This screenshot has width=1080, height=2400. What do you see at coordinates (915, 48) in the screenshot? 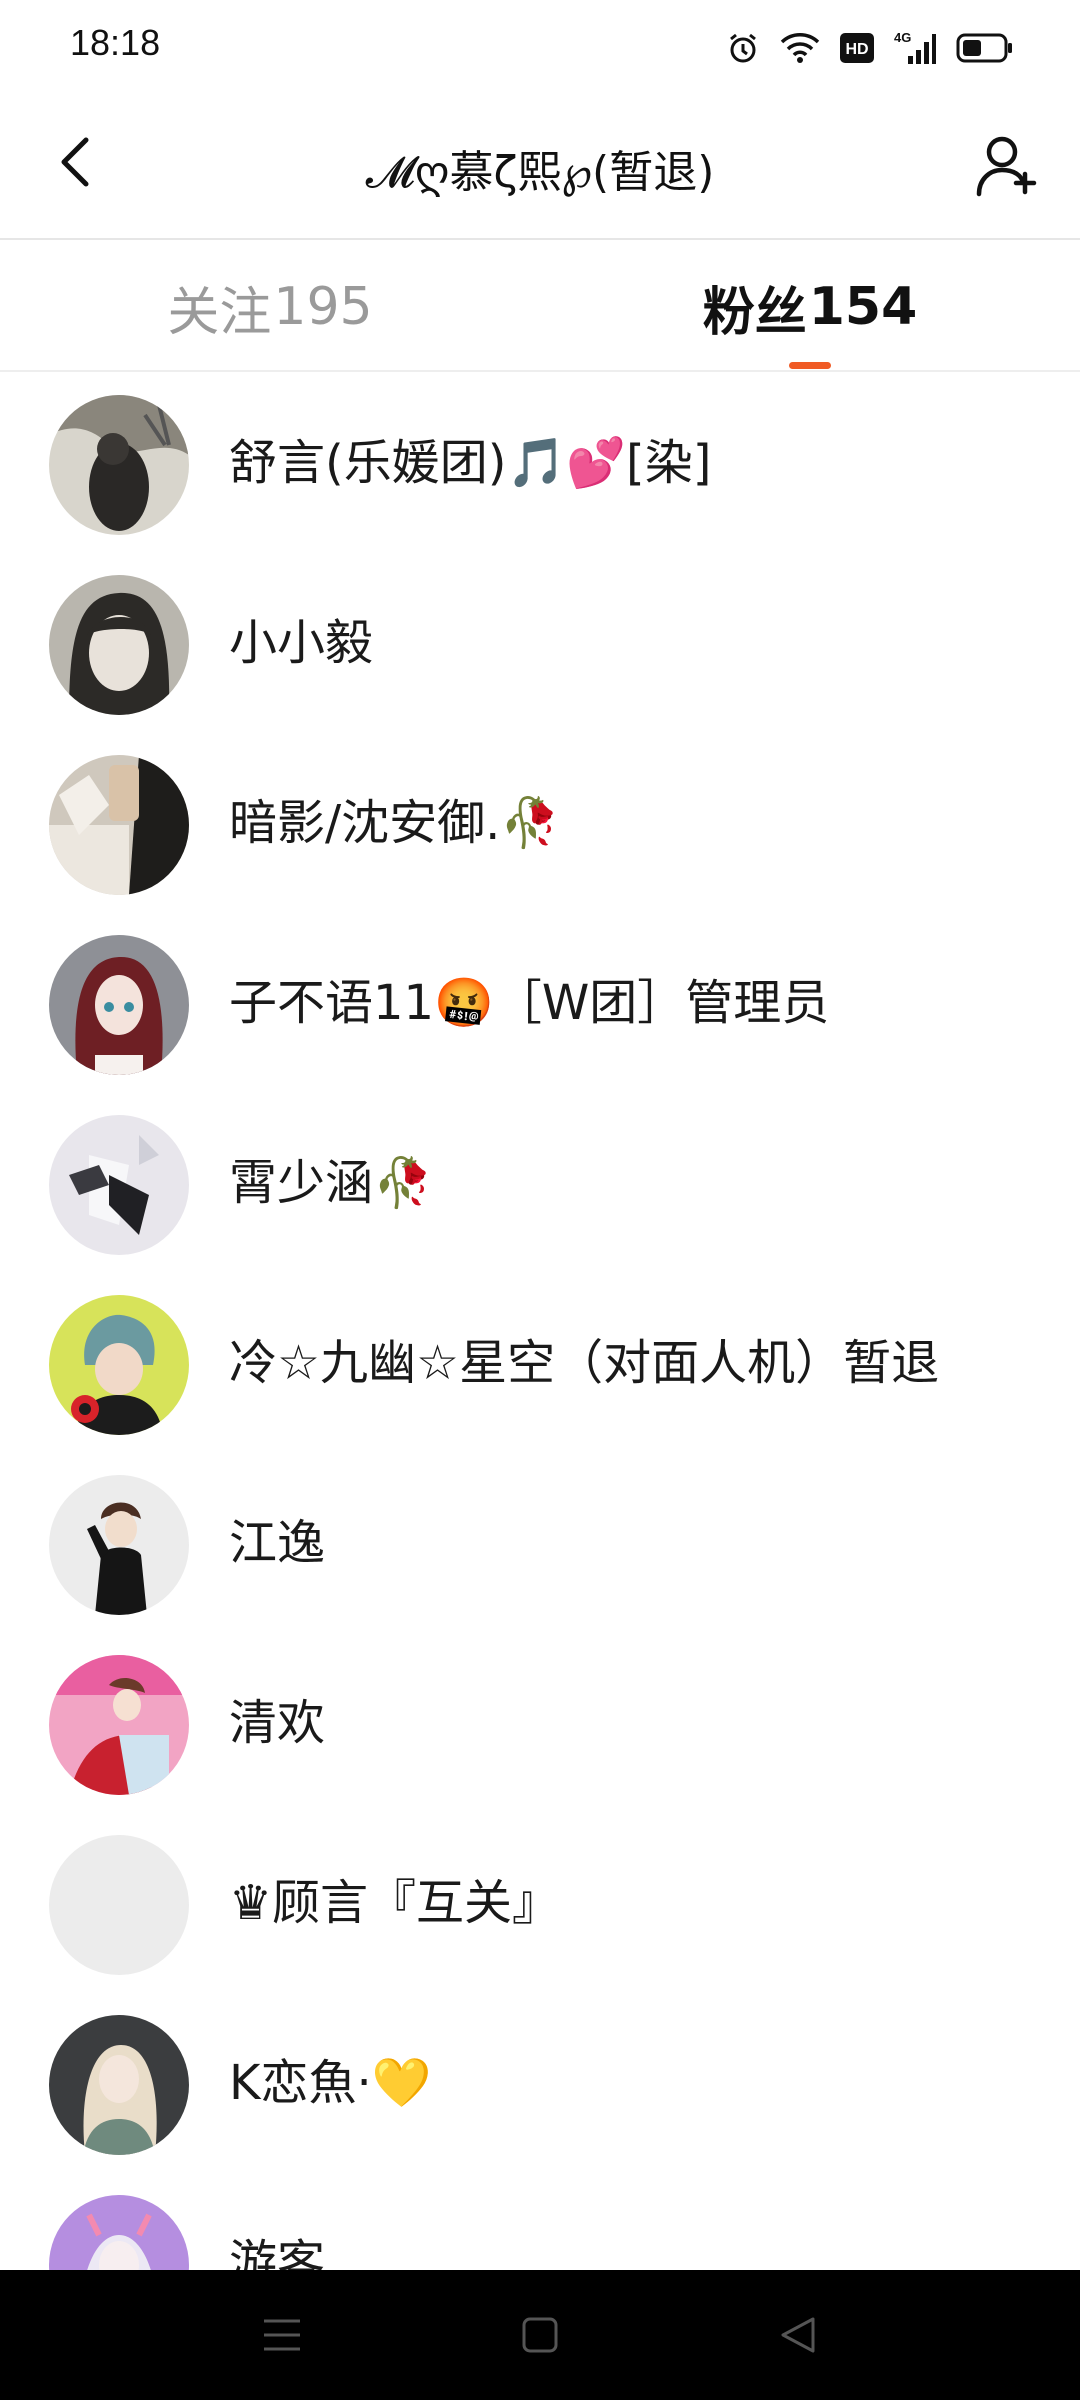
I see `signal-4g-icon: 4G` at bounding box center [915, 48].